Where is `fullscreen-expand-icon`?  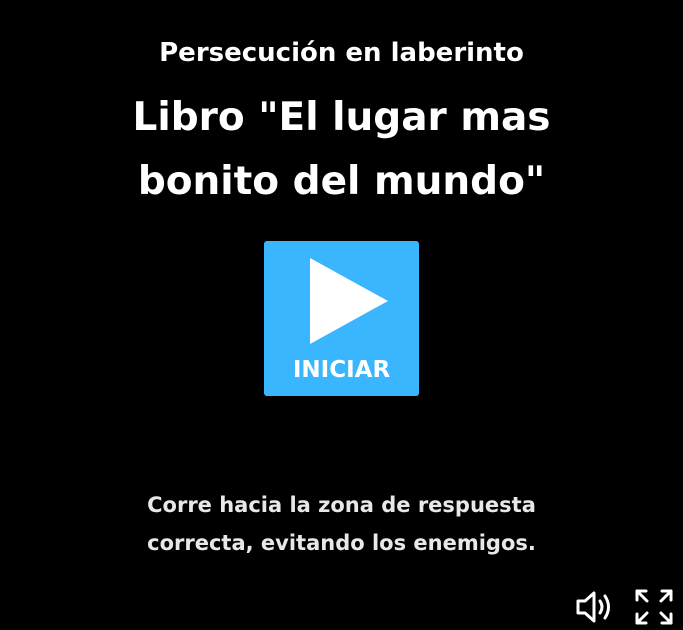 fullscreen-expand-icon is located at coordinates (654, 607).